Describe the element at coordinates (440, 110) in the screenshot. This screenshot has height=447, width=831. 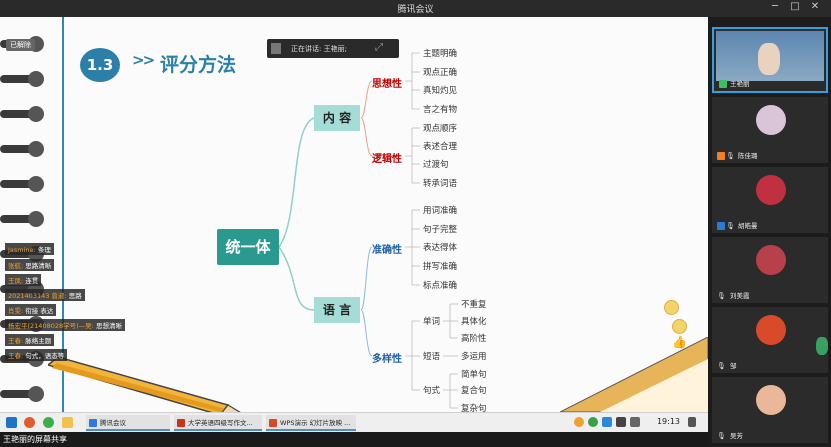
I see `leaf: 言之有物` at that location.